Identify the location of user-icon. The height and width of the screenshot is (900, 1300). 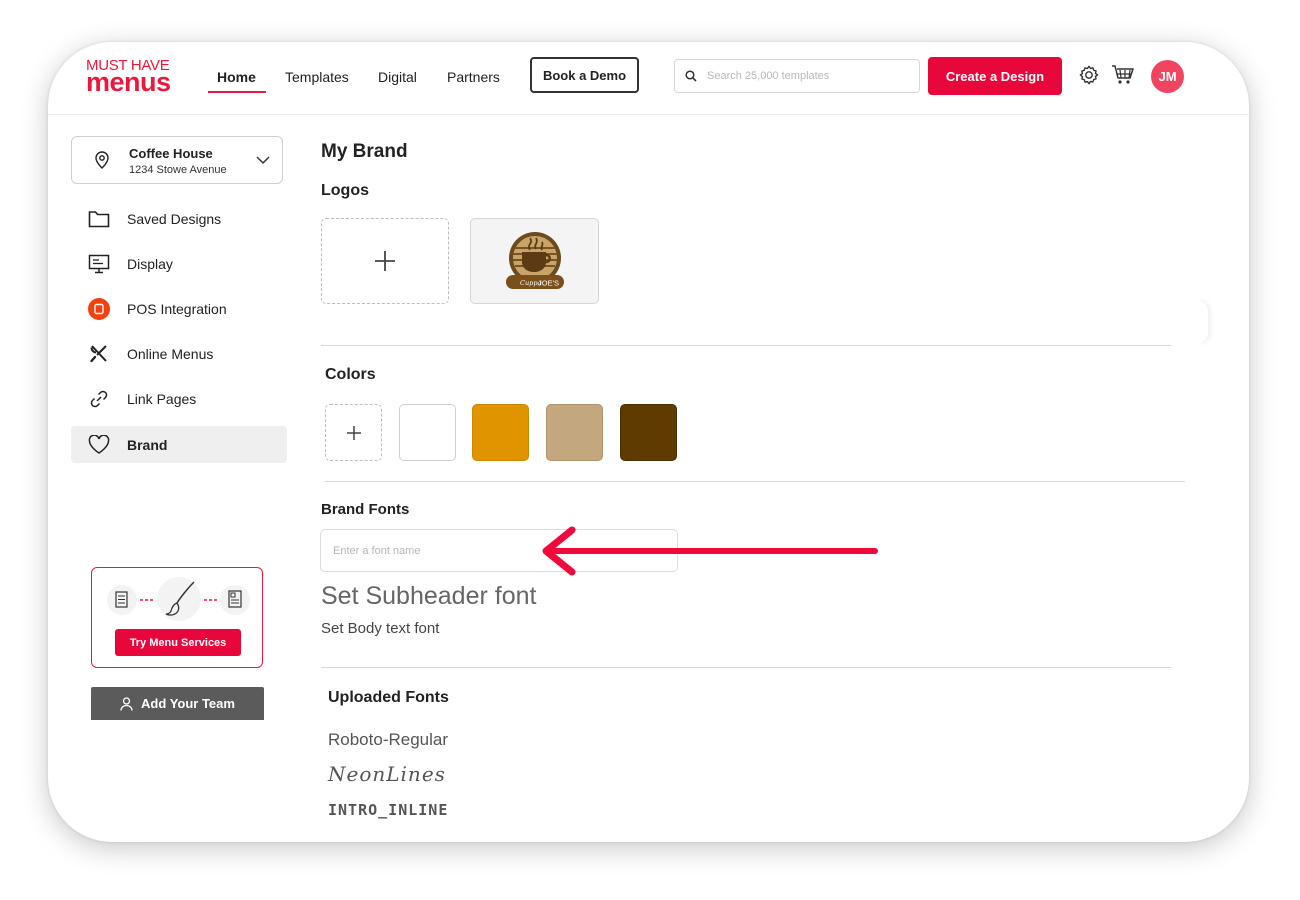
(126, 703).